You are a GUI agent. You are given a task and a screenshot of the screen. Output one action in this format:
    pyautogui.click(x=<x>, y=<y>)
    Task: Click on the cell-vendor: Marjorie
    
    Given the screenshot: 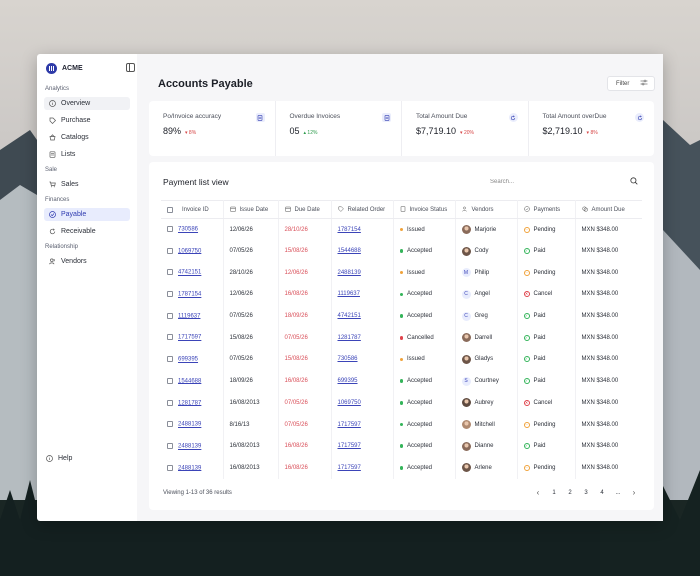 What is the action you would take?
    pyautogui.click(x=486, y=229)
    